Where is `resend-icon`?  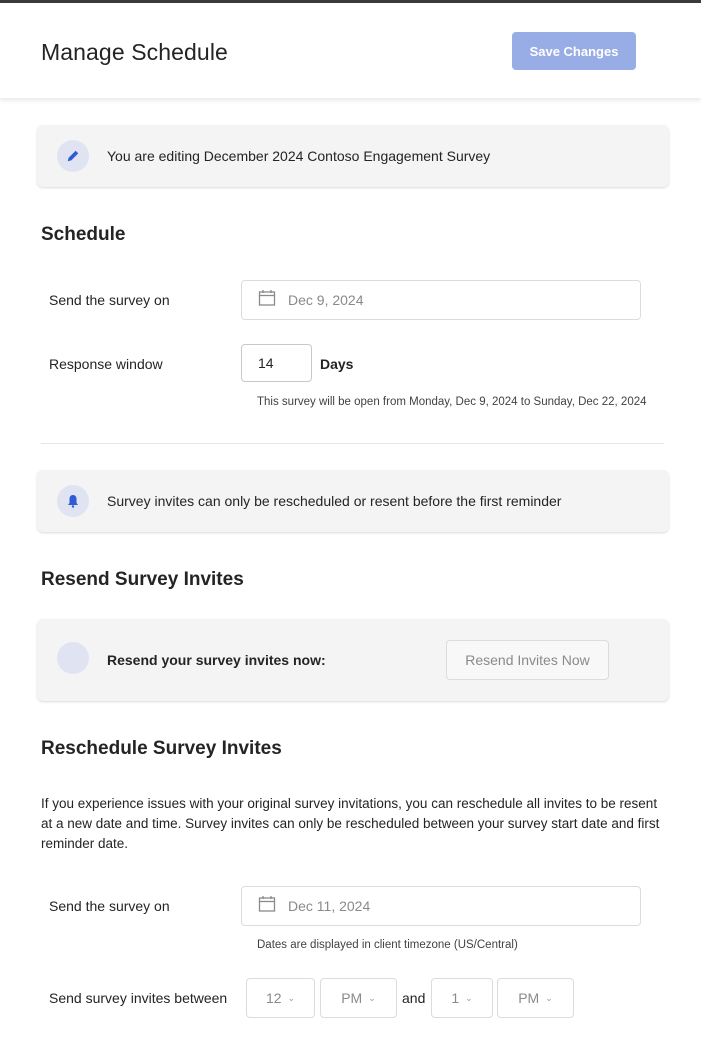
resend-icon is located at coordinates (73, 658).